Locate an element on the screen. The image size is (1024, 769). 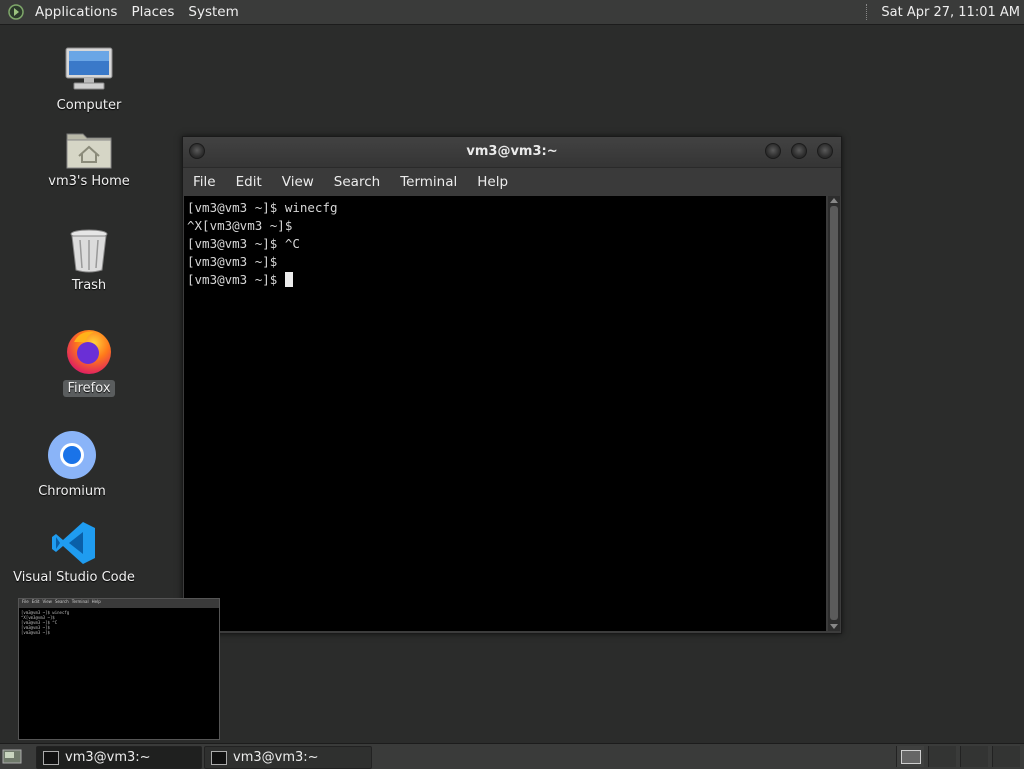
window-title: vm3@vm3:~ is located at coordinates (512, 151).